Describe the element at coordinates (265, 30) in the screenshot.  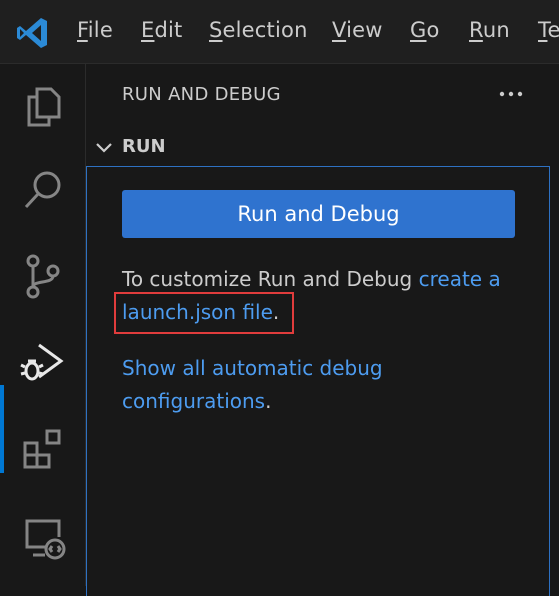
I see `menu-selection-rest: election` at that location.